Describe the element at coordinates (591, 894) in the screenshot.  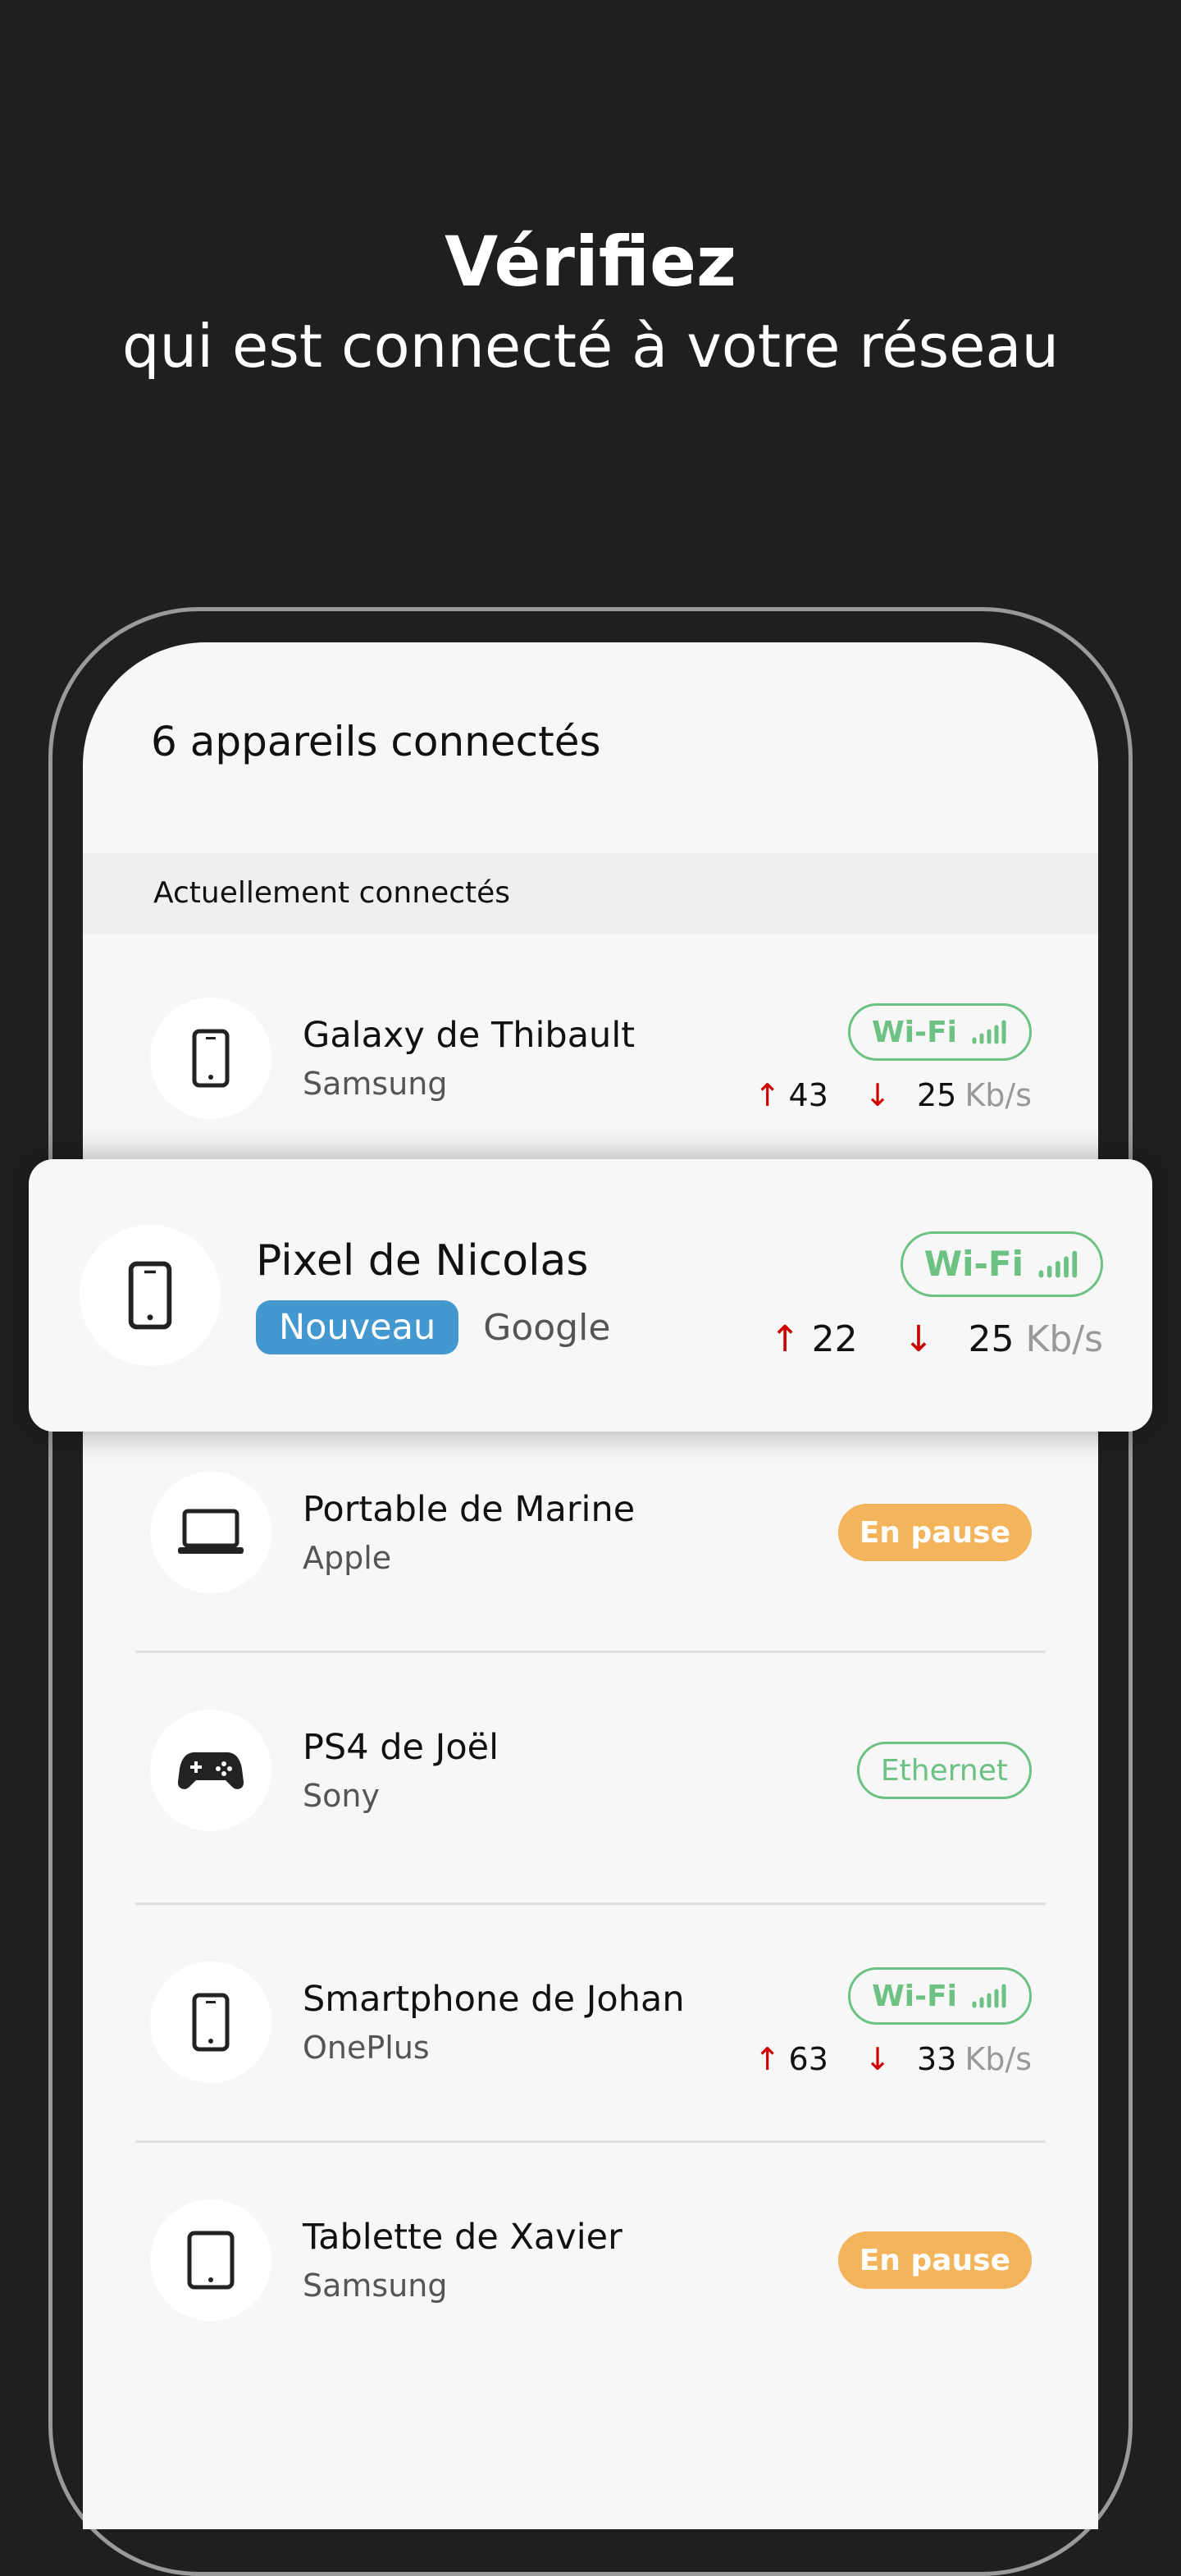
I see `section-header: Actuellement connectés` at that location.